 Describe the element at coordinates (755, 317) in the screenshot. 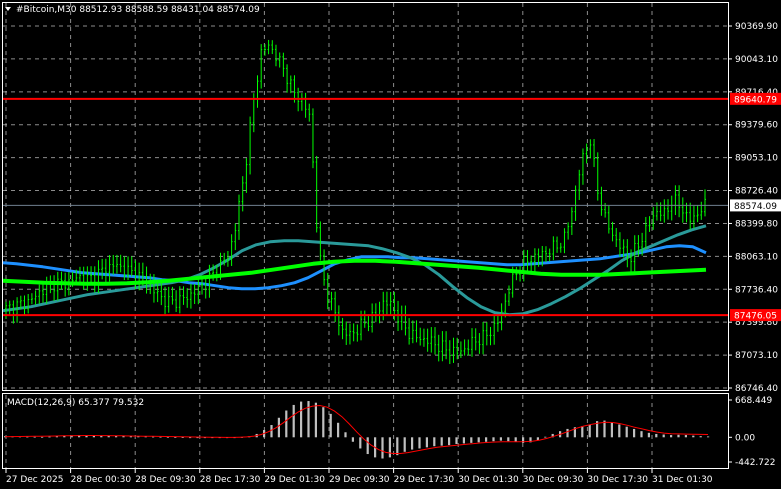

I see `level-price-label: 87476.05` at that location.